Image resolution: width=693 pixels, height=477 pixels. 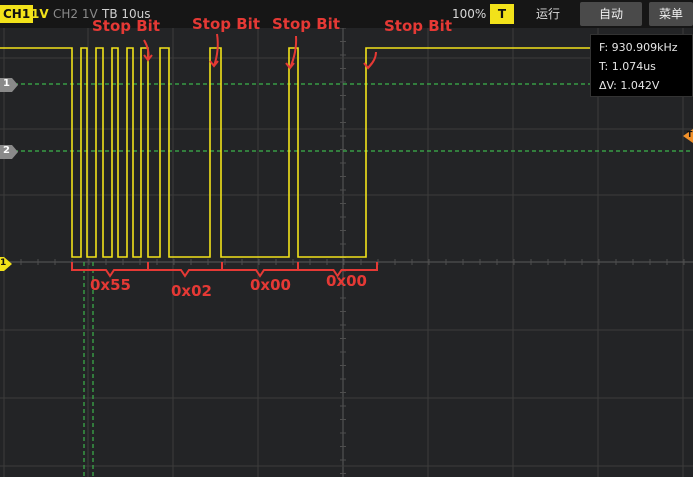 What do you see at coordinates (75, 14) in the screenshot?
I see `ch2-channel-label: CH2 1V` at bounding box center [75, 14].